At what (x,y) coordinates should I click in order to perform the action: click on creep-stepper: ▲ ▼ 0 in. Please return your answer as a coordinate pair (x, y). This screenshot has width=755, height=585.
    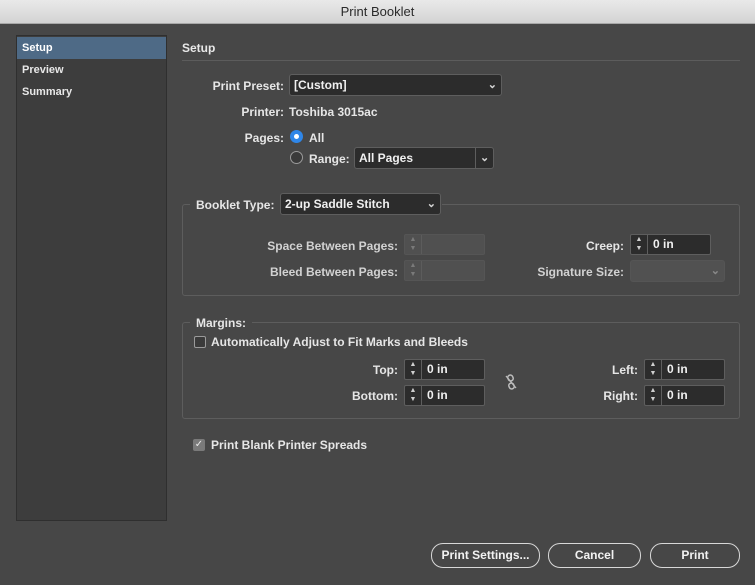
    Looking at the image, I should click on (670, 244).